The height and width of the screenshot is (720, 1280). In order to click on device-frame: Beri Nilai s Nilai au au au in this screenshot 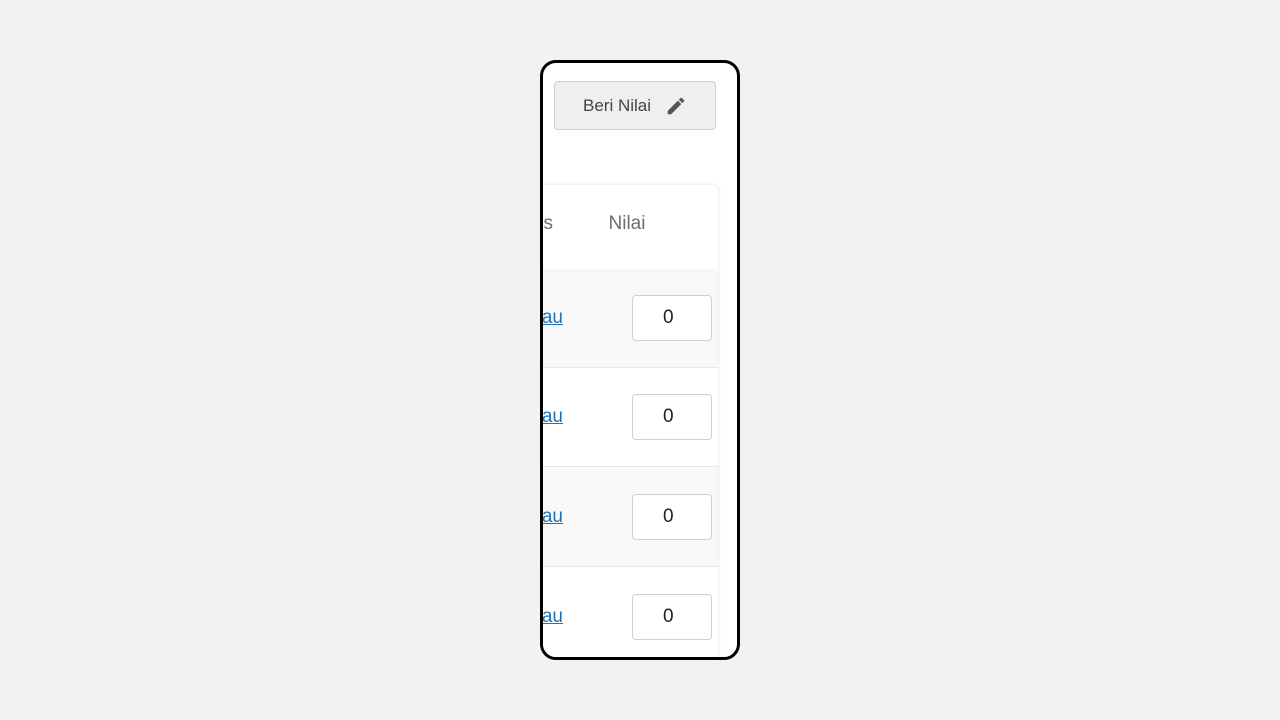, I will do `click(640, 360)`.